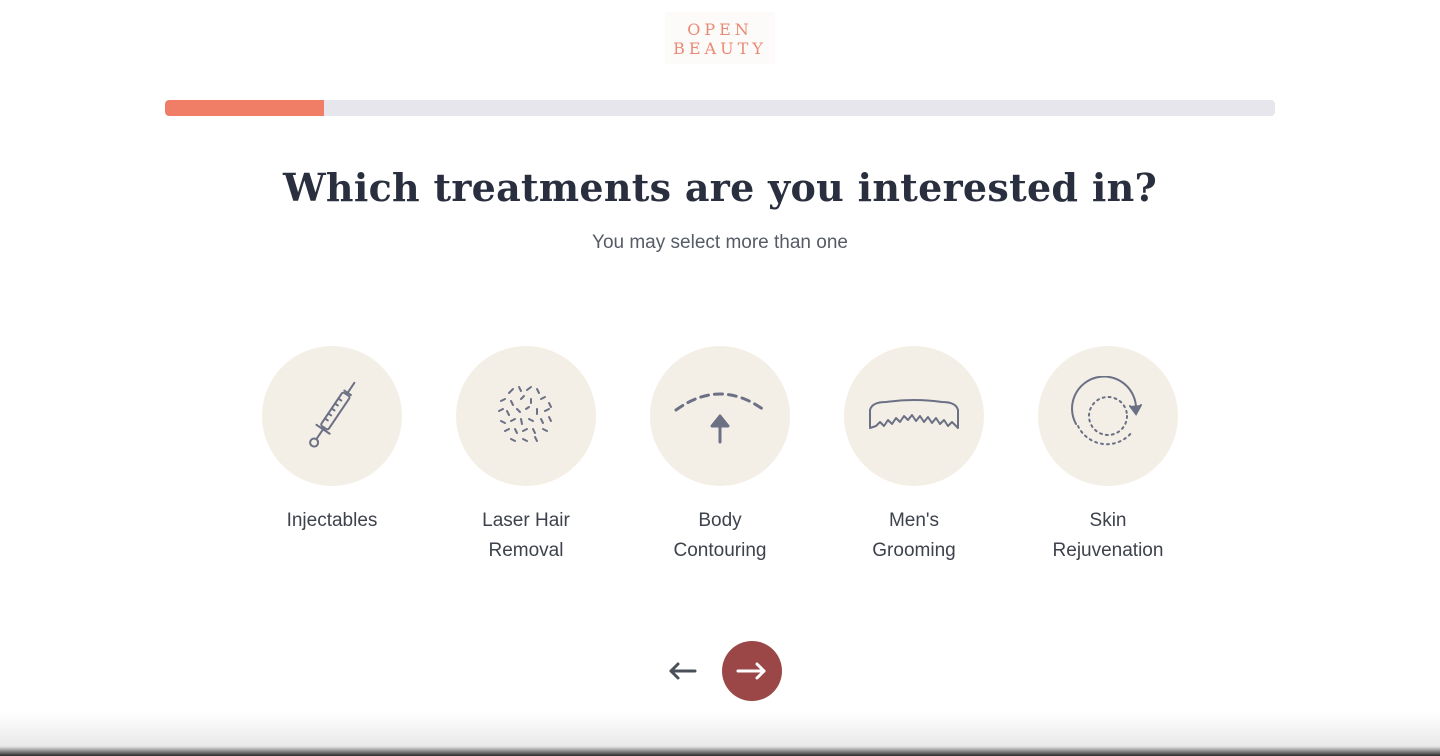  What do you see at coordinates (720, 535) in the screenshot?
I see `option-label: Body Contouring` at bounding box center [720, 535].